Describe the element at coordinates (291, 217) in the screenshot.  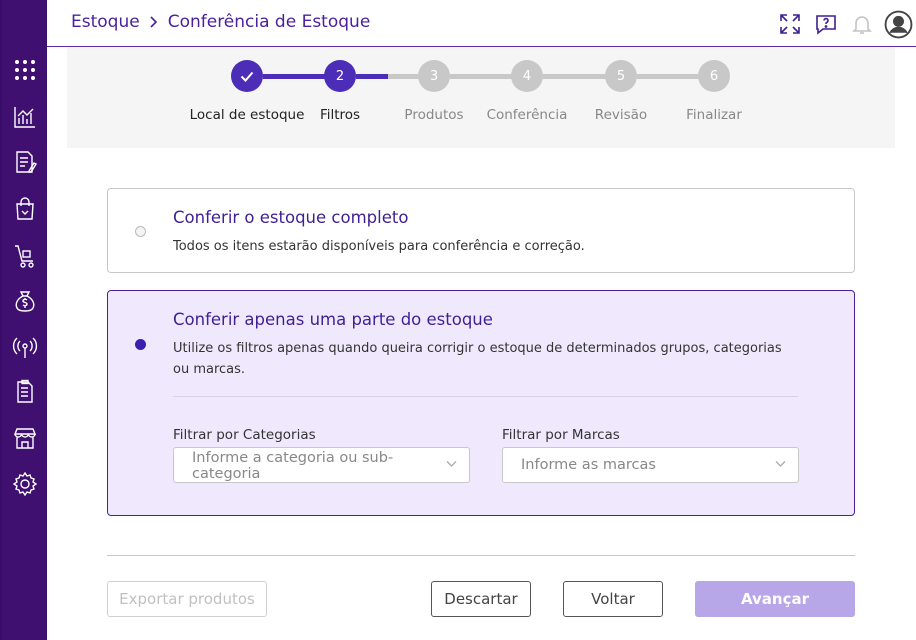
I see `option-full-title: Conferir o estoque completo` at that location.